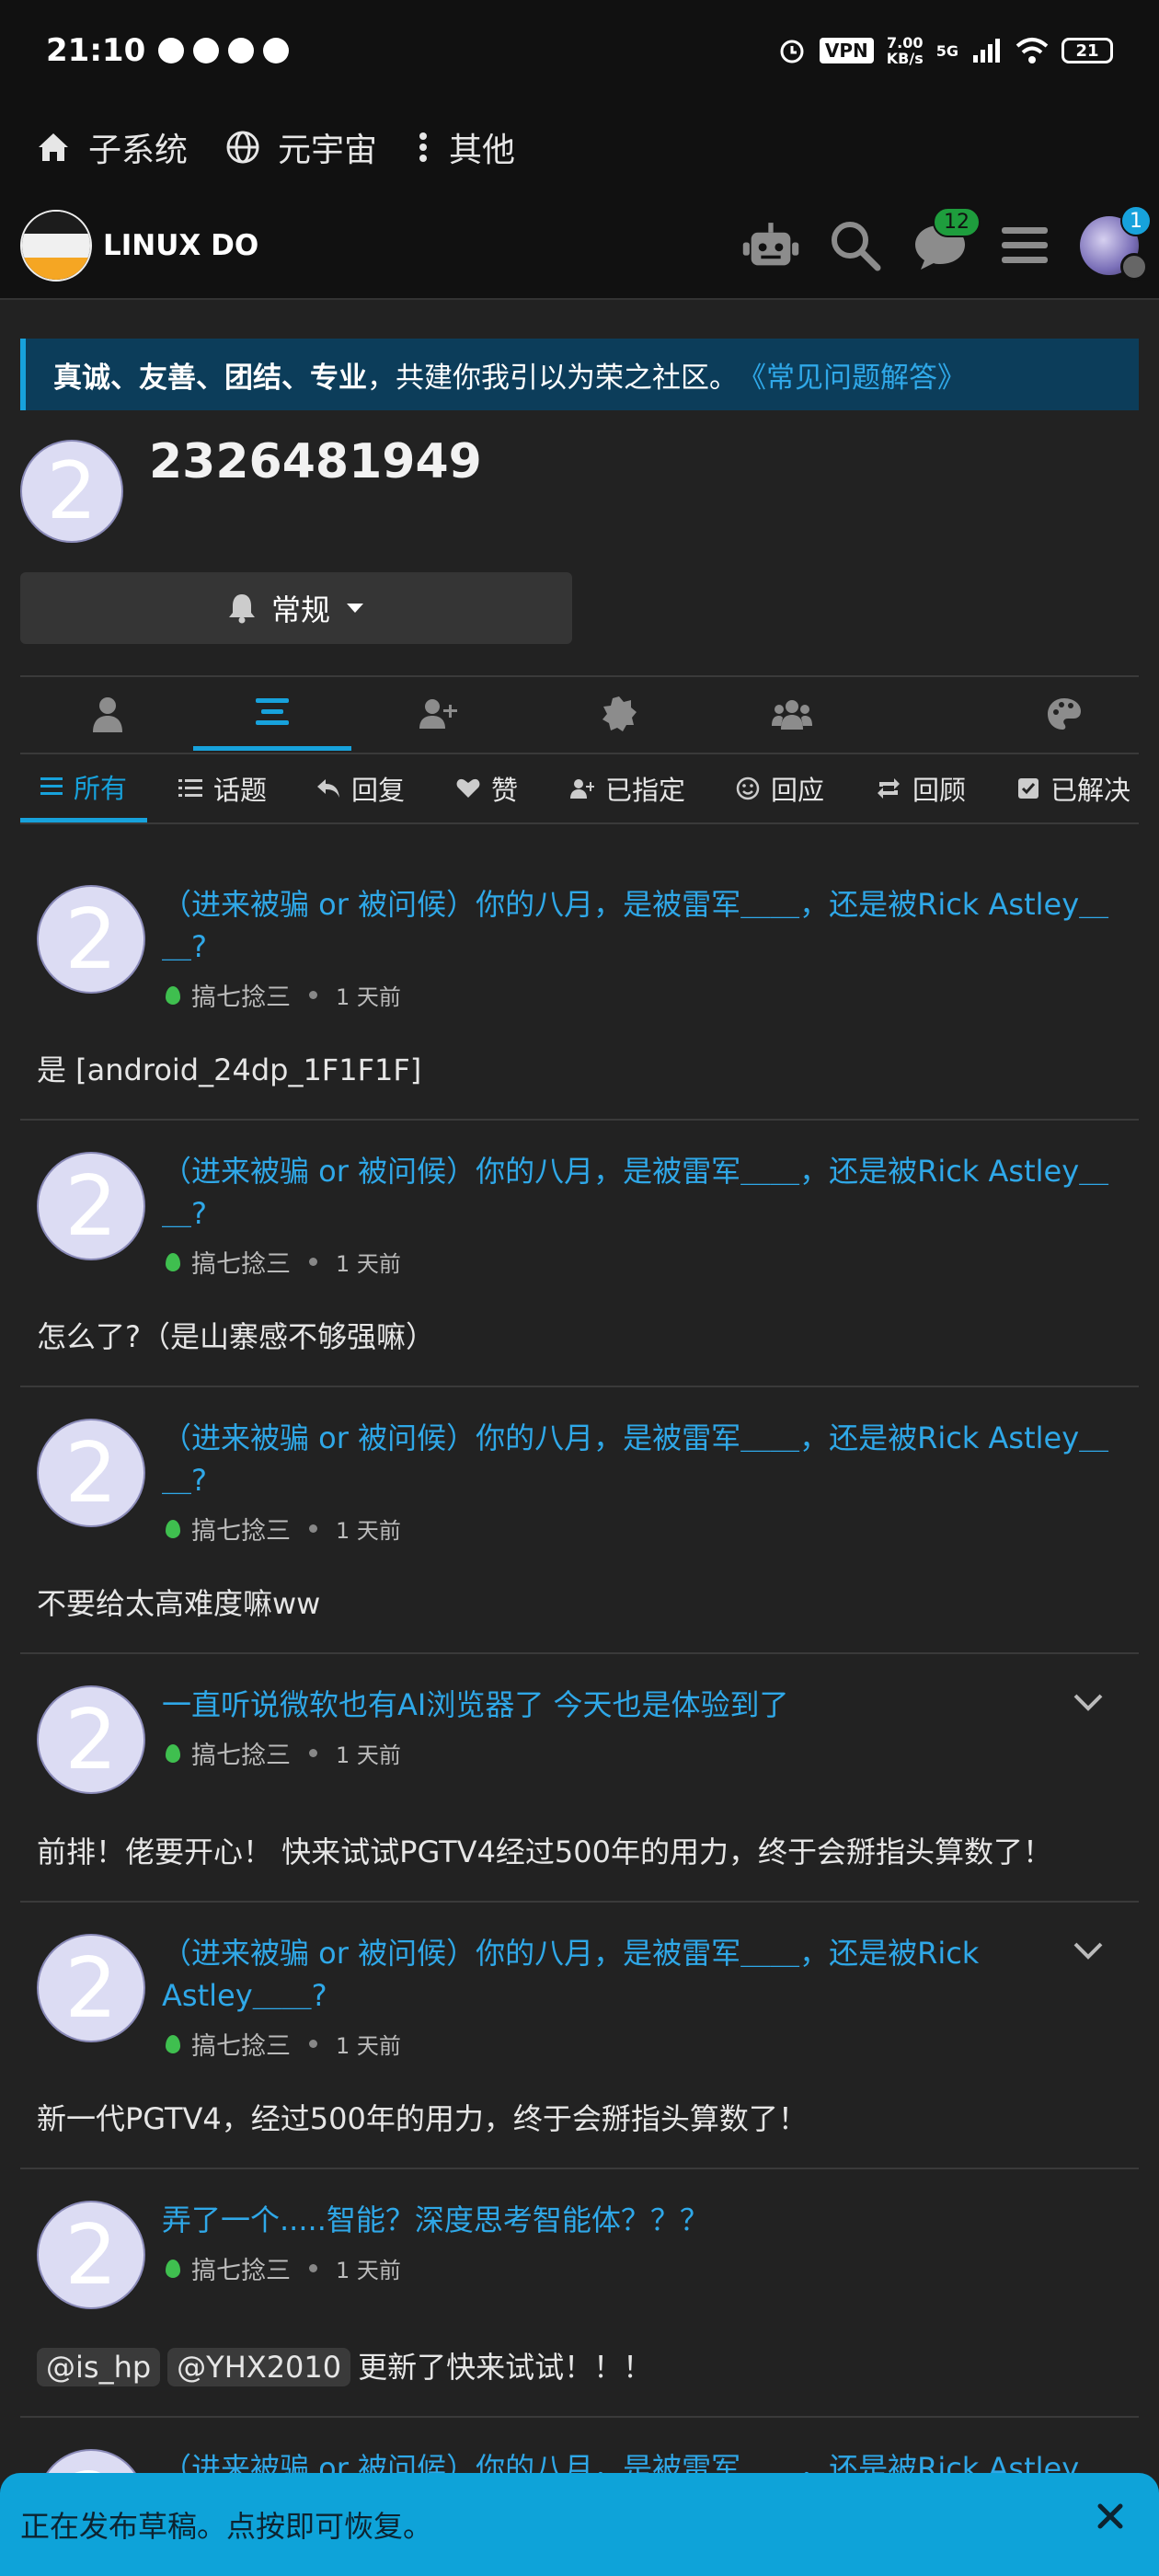  What do you see at coordinates (272, 714) in the screenshot?
I see `tab-activity` at bounding box center [272, 714].